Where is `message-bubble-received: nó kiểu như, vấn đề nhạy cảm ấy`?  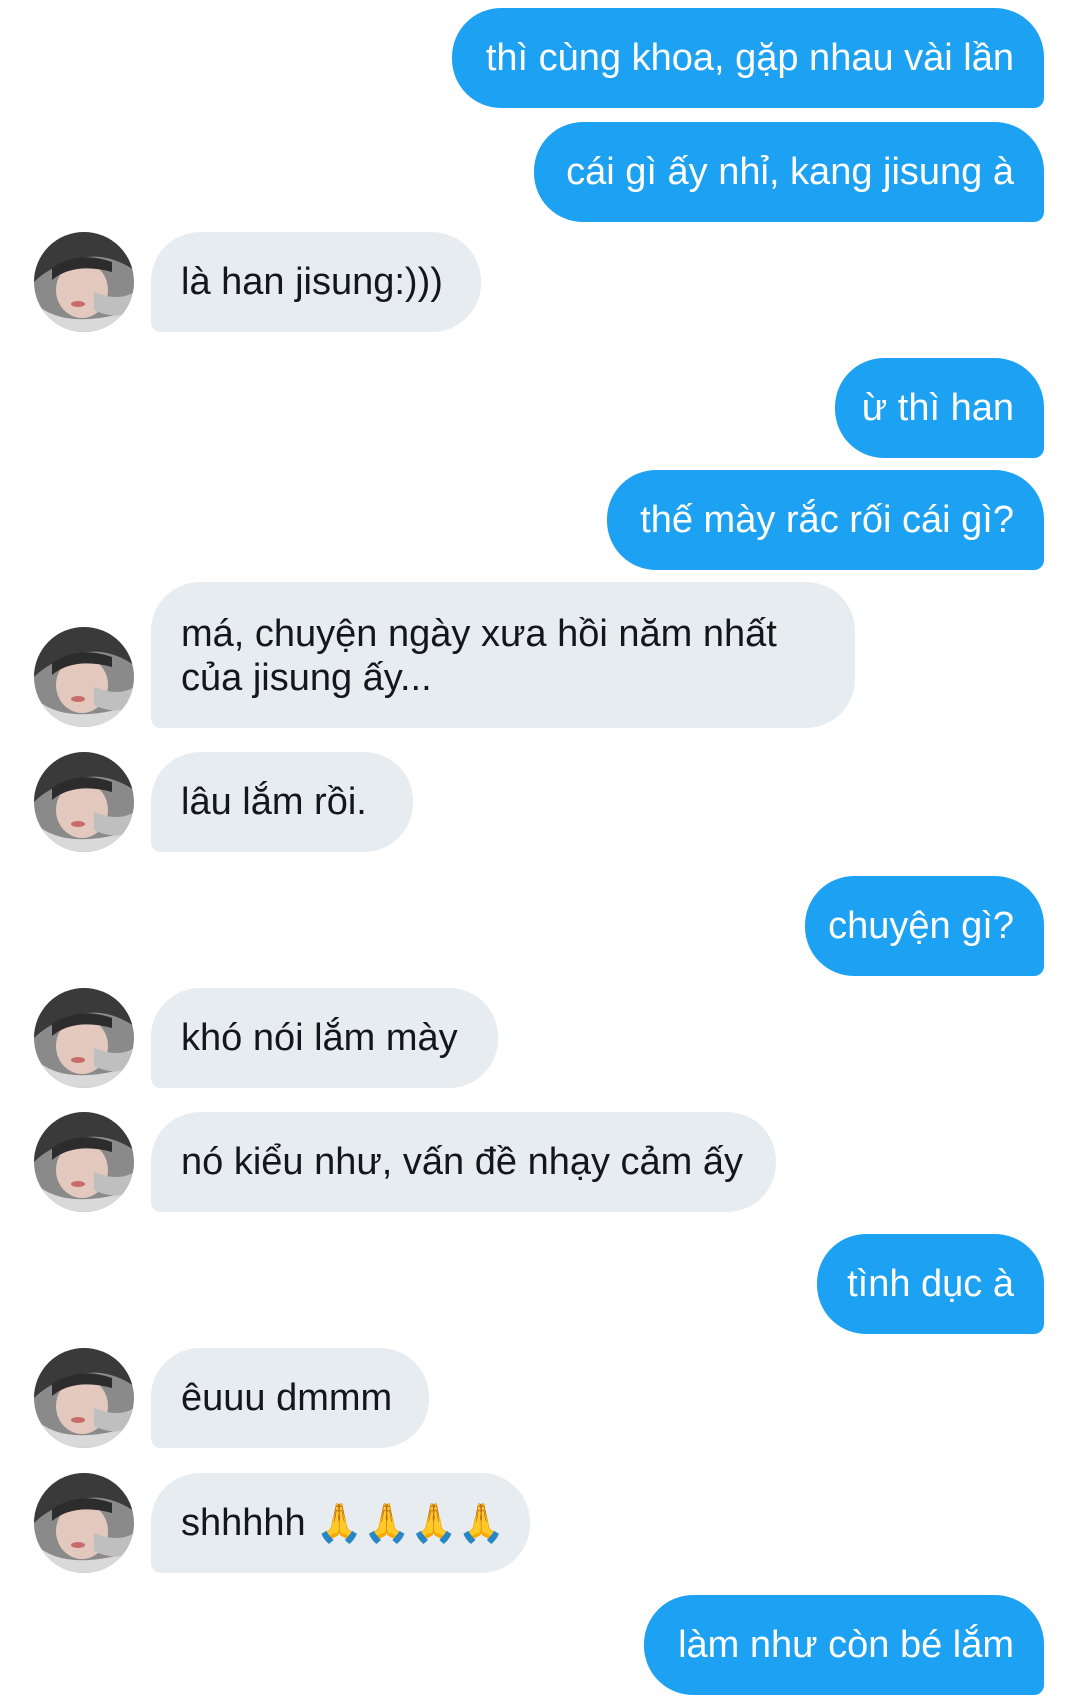
message-bubble-received: nó kiểu như, vấn đề nhạy cảm ấy is located at coordinates (463, 1162).